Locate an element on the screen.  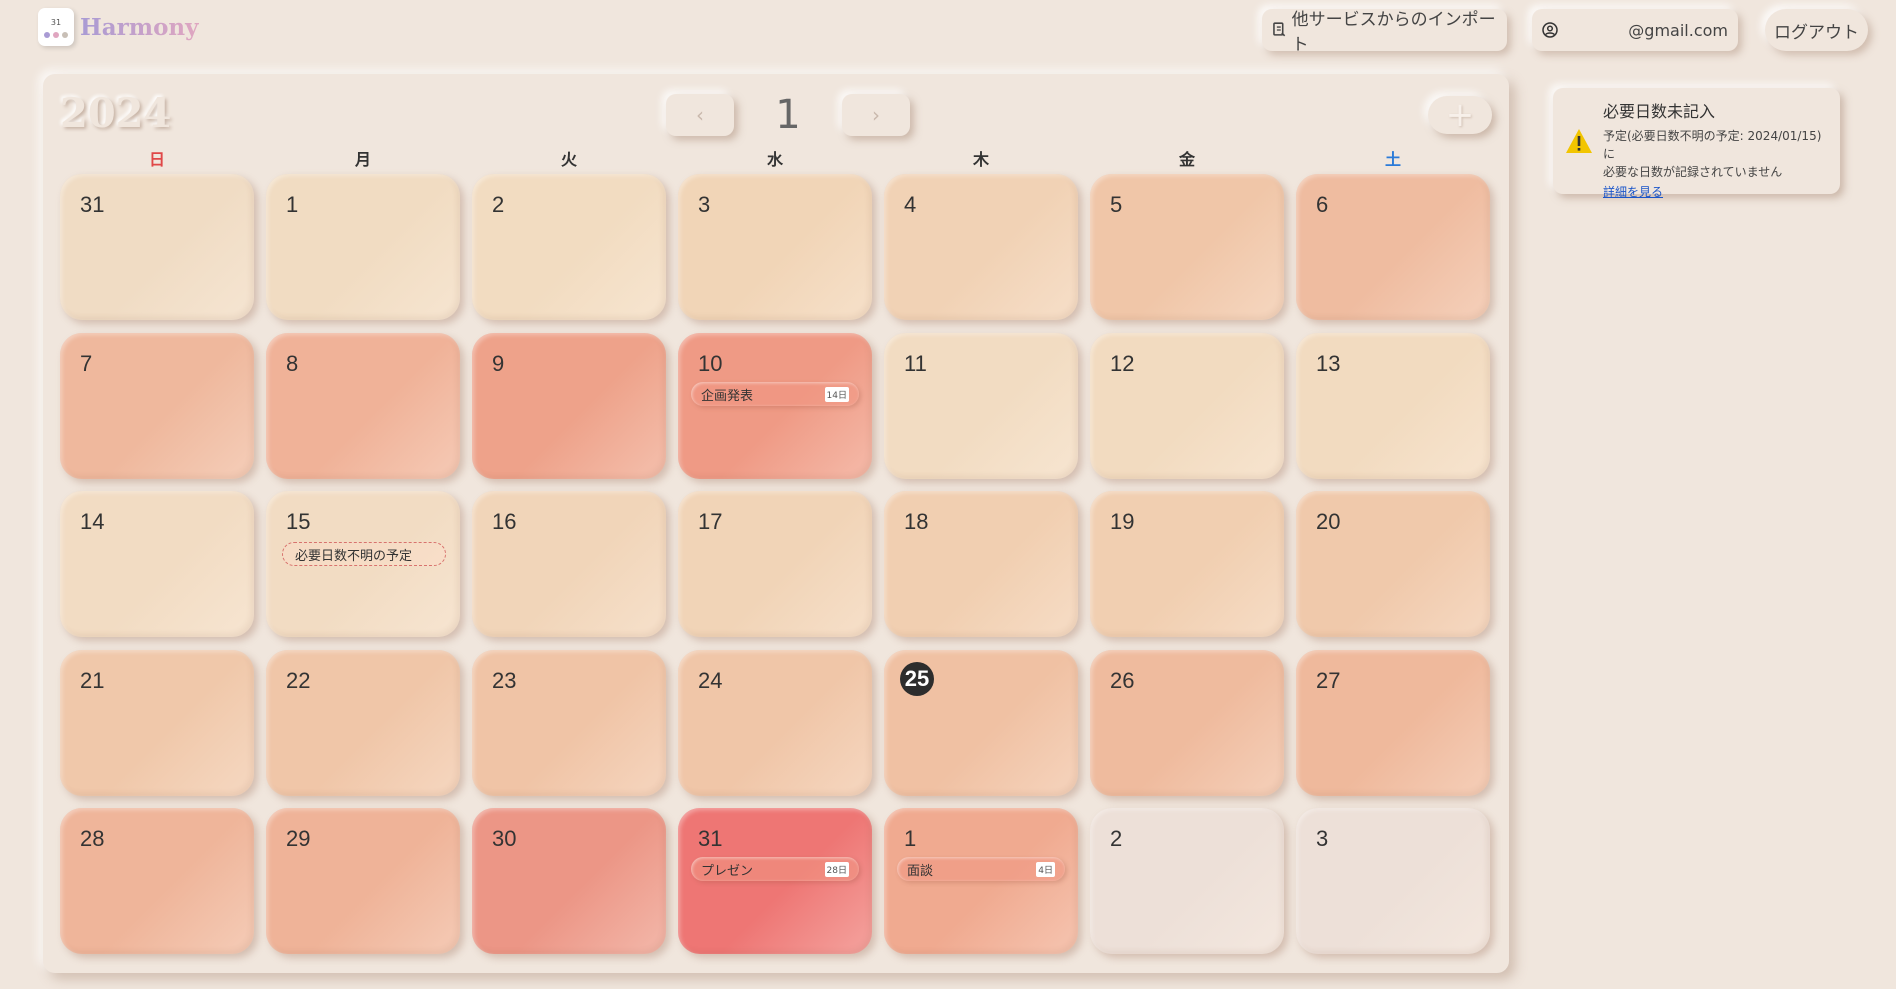
calendar-day-cell: 22 is located at coordinates (363, 723).